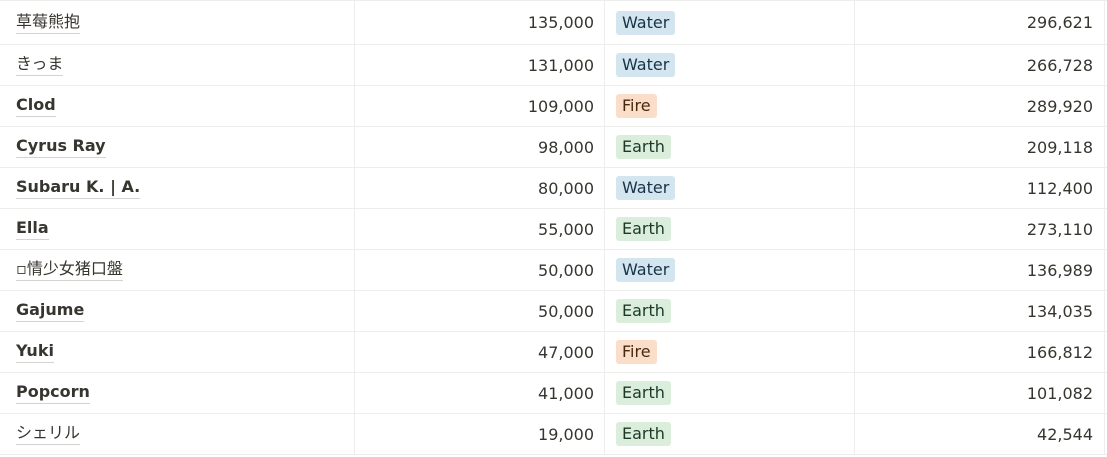  What do you see at coordinates (980, 229) in the screenshot?
I see `number-cell-2: 273,110` at bounding box center [980, 229].